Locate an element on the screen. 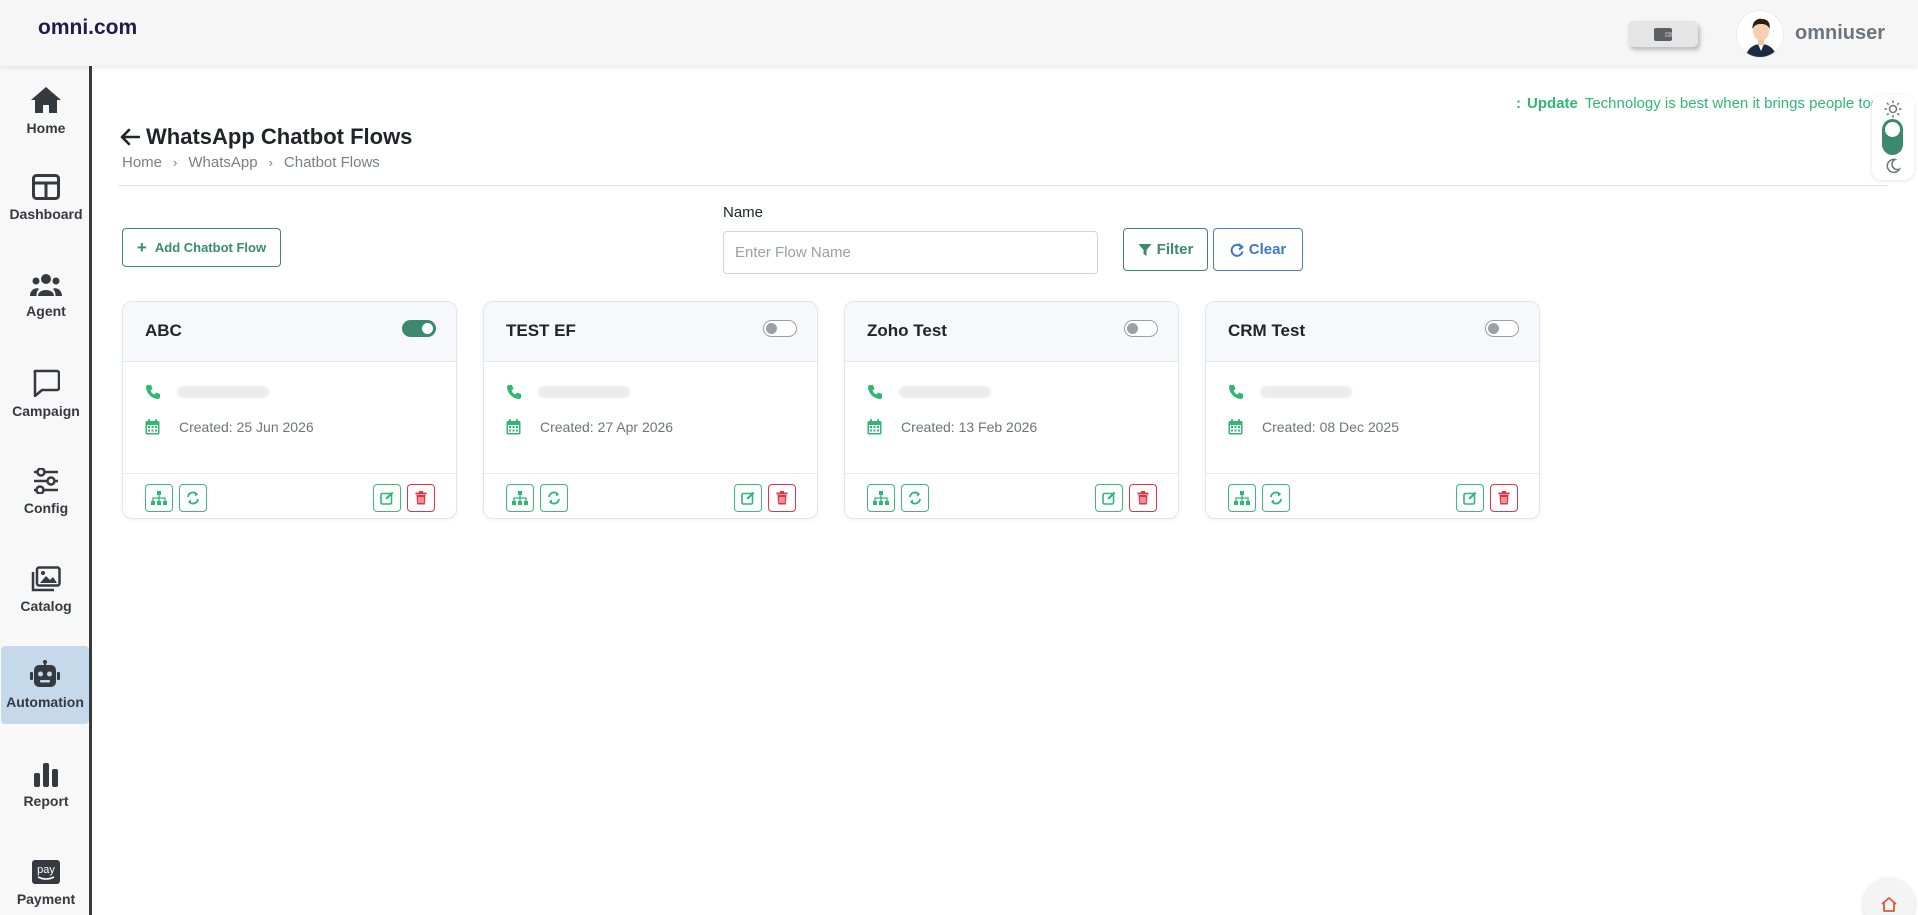  filter-button: Filter is located at coordinates (1165, 249).